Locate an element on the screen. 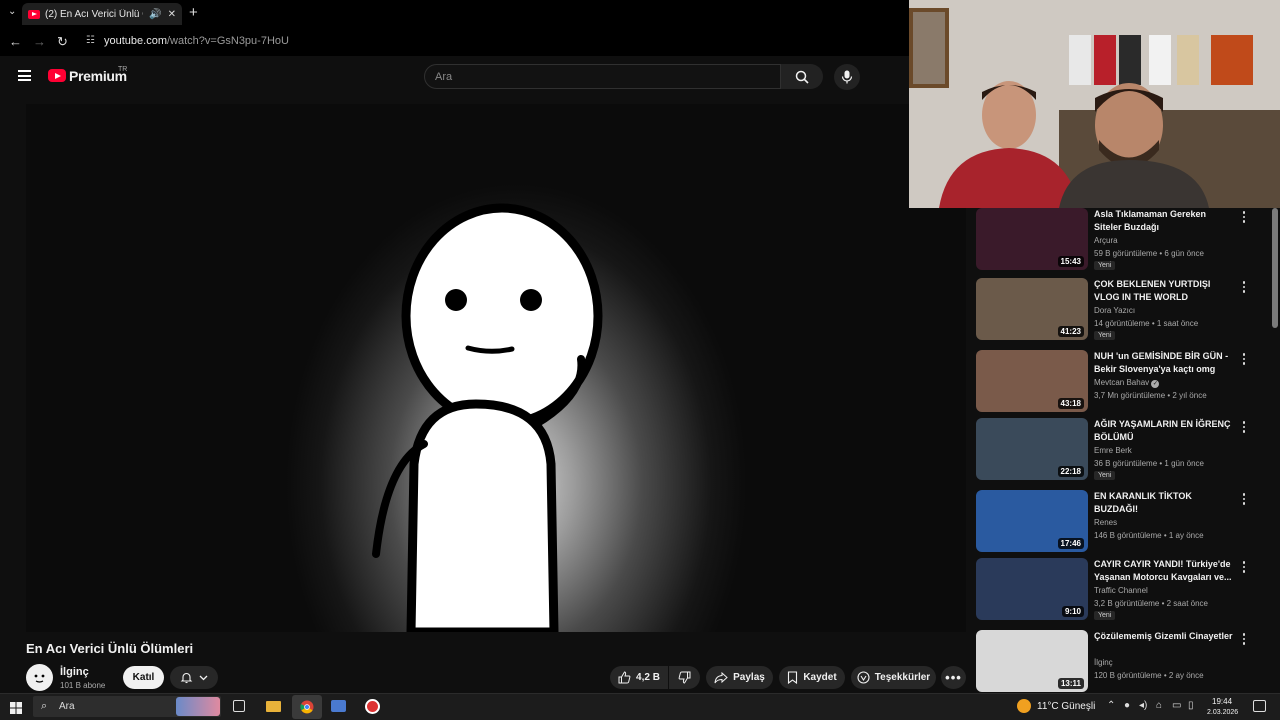  url-path: /watch?v=GsN3pu-7HoU is located at coordinates (227, 41).